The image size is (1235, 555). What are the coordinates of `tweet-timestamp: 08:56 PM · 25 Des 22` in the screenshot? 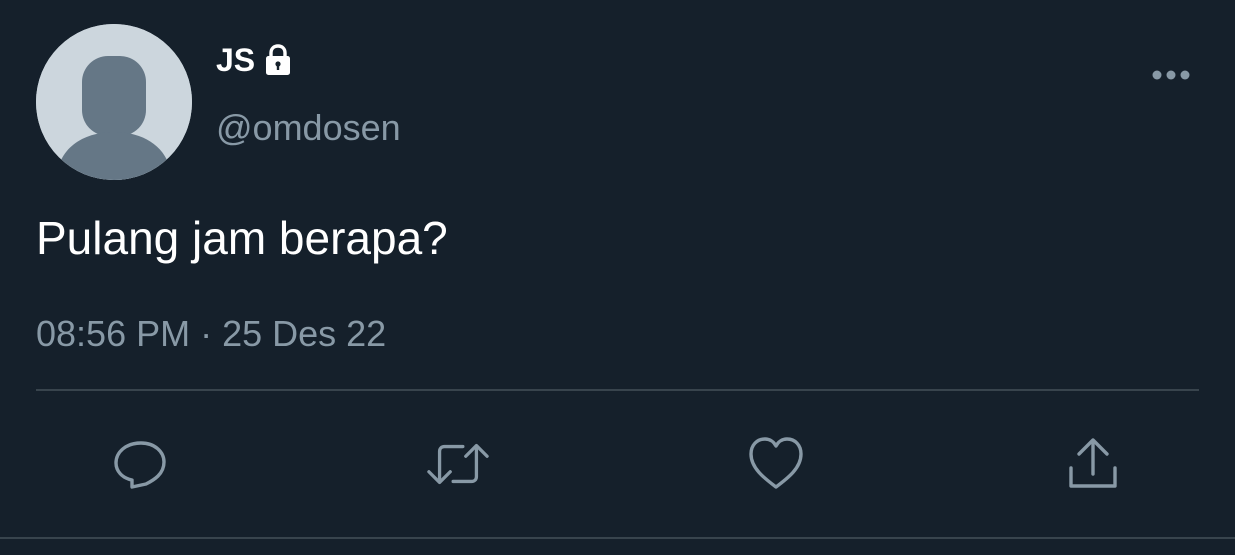 It's located at (211, 334).